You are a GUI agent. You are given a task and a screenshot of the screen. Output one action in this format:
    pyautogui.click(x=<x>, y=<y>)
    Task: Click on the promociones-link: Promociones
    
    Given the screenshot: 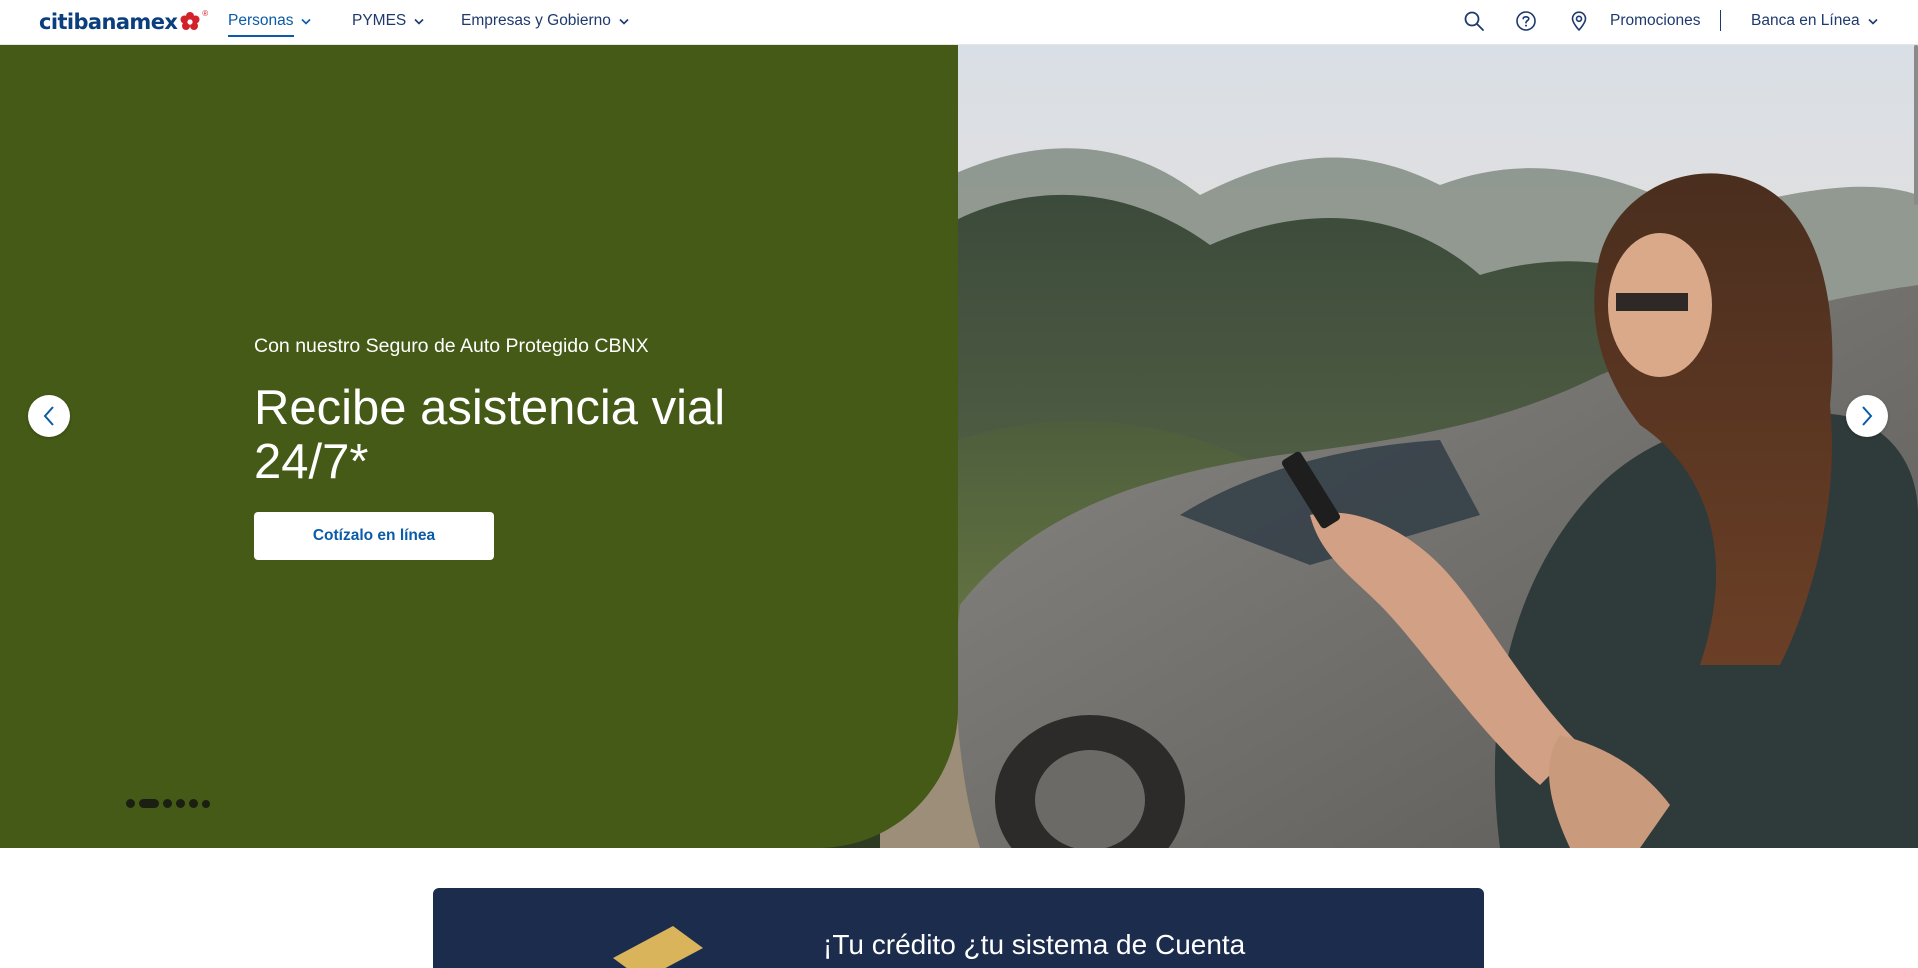 What is the action you would take?
    pyautogui.click(x=1655, y=21)
    